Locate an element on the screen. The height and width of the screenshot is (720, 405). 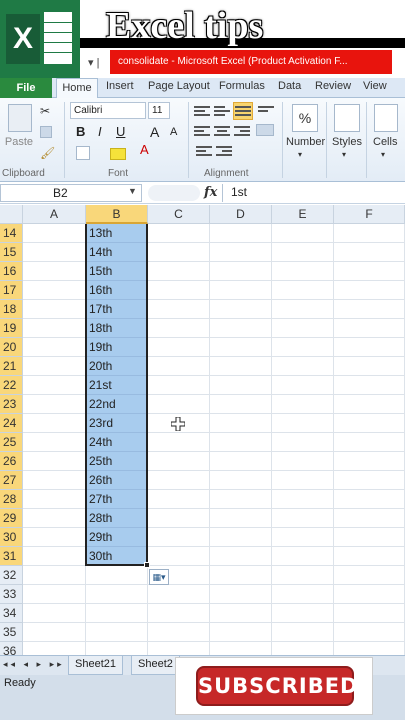
cell-b: 27th is located at coordinates (117, 499).